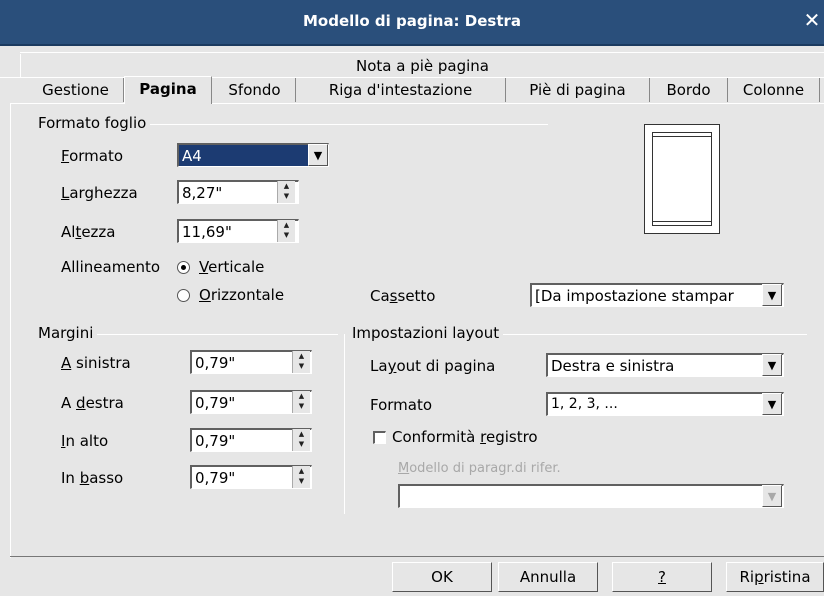  What do you see at coordinates (92, 156) in the screenshot?
I see `format-label: Formato` at bounding box center [92, 156].